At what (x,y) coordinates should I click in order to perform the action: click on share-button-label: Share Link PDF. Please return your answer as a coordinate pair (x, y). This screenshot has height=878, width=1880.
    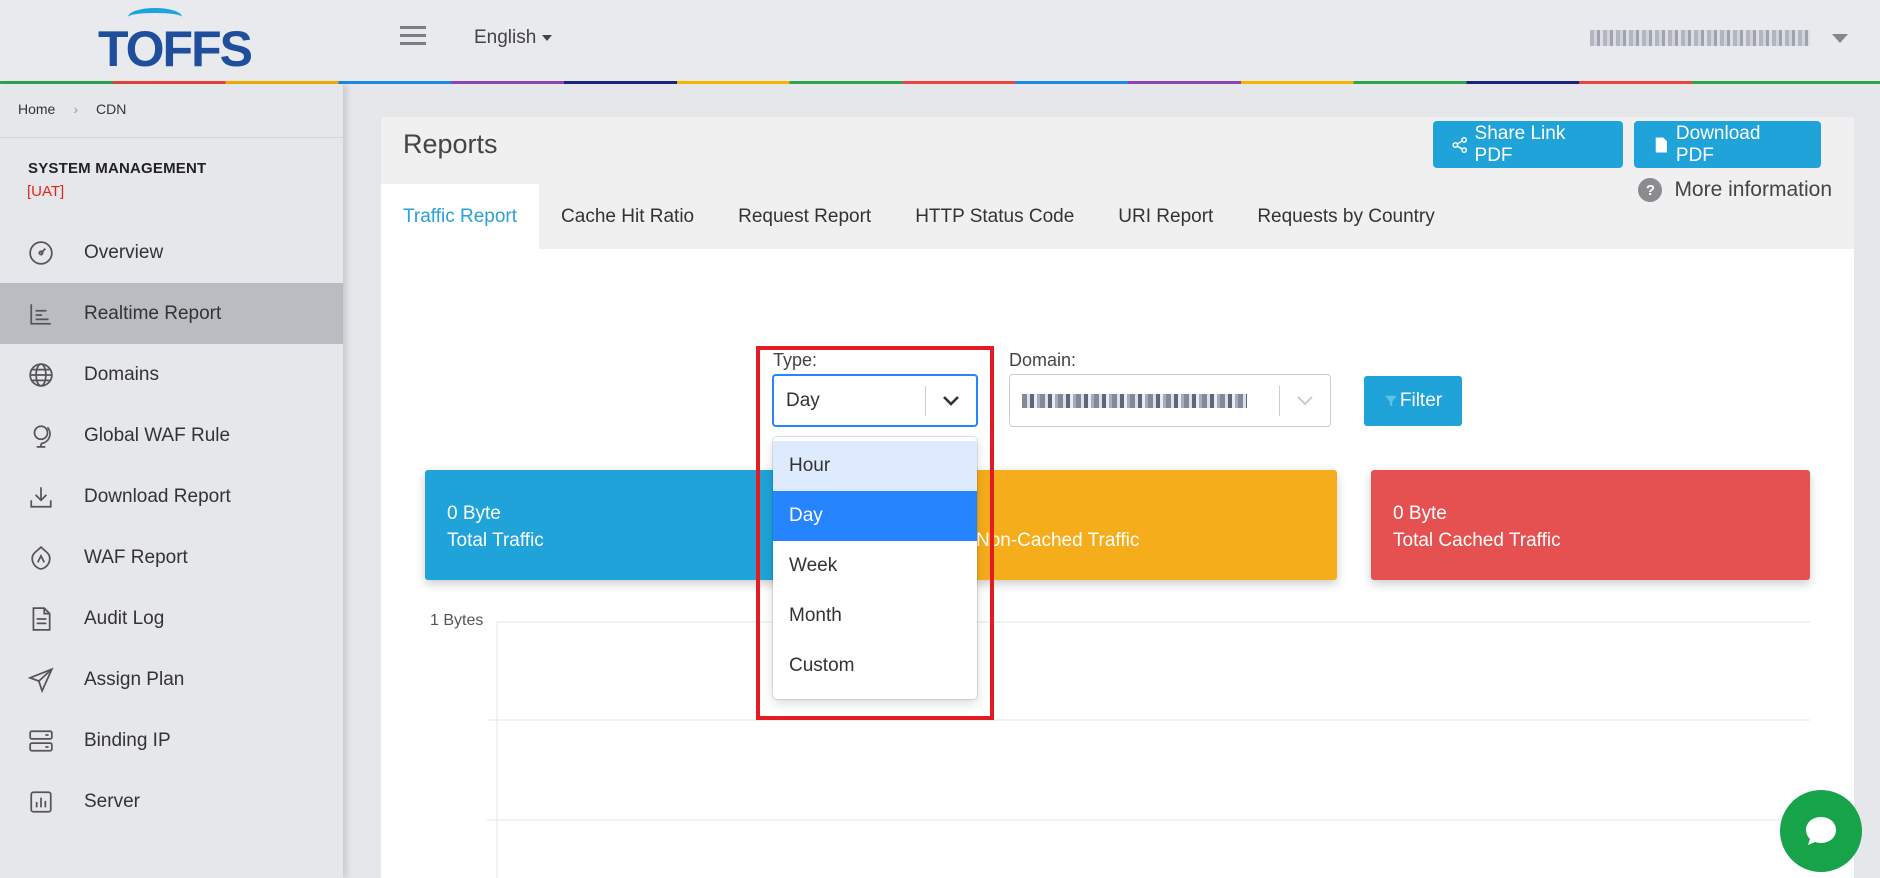
    Looking at the image, I should click on (1520, 144).